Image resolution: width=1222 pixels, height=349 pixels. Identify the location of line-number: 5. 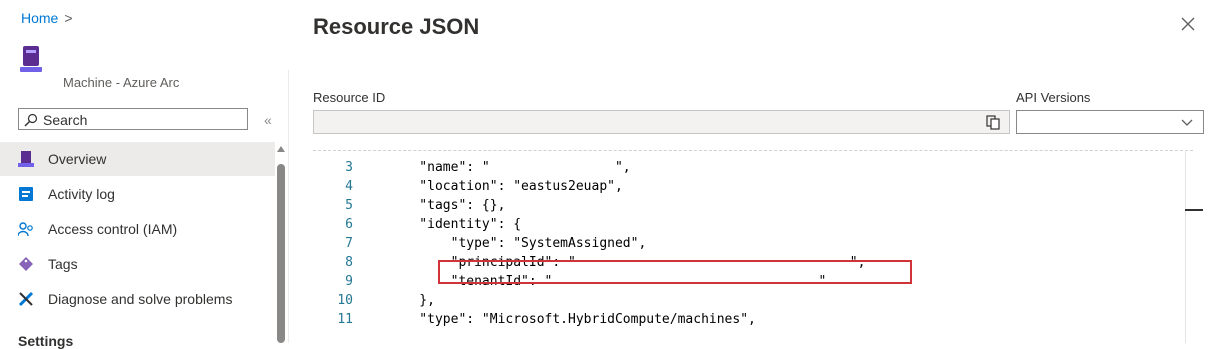
(349, 205).